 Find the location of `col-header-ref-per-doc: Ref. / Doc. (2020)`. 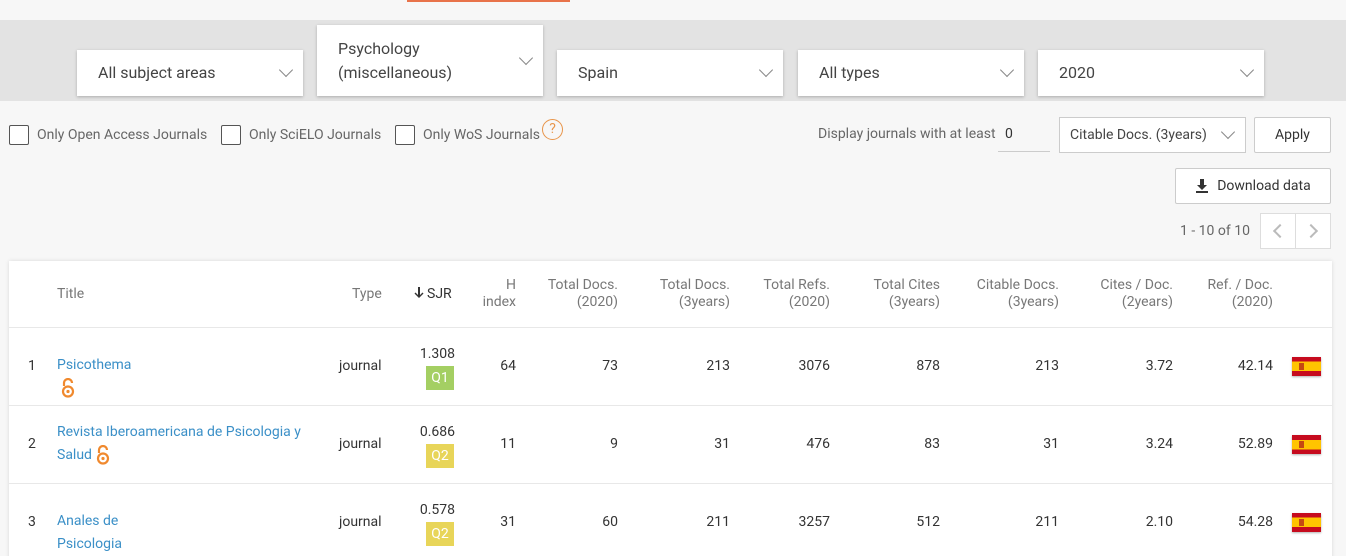

col-header-ref-per-doc: Ref. / Doc. (2020) is located at coordinates (1228, 294).